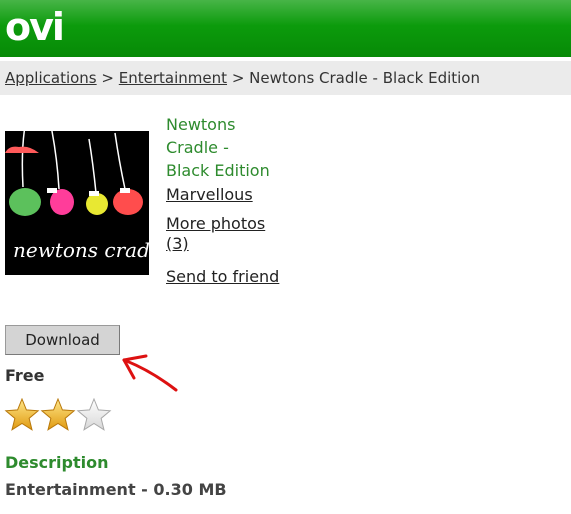  I want to click on star-rating-icon, so click(58, 414).